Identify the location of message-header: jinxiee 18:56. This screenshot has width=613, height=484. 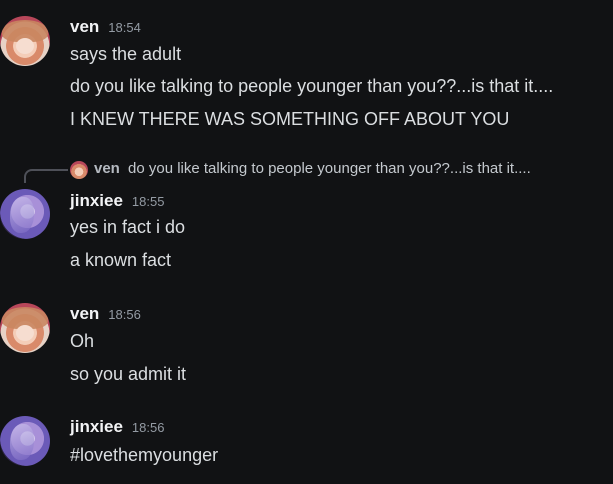
(117, 427).